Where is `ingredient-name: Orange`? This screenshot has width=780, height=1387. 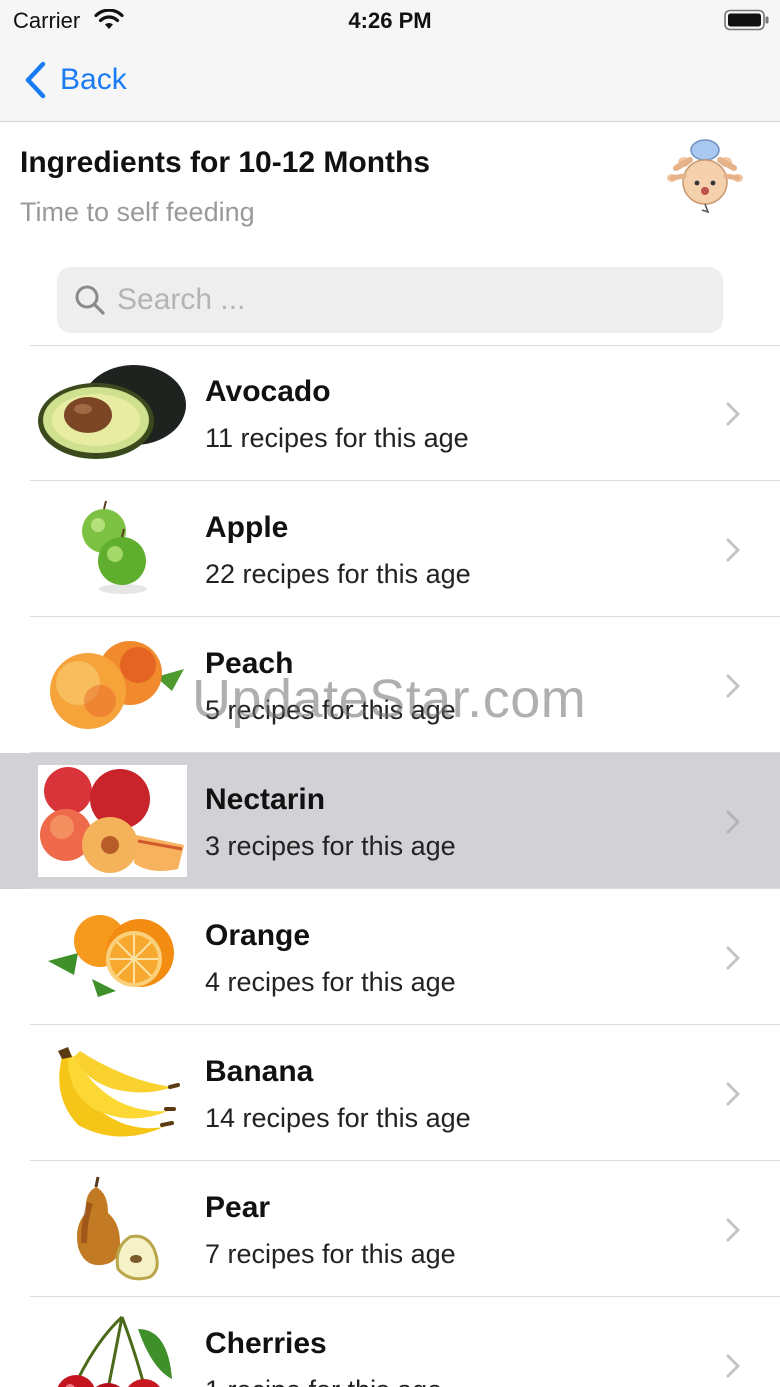 ingredient-name: Orange is located at coordinates (258, 935).